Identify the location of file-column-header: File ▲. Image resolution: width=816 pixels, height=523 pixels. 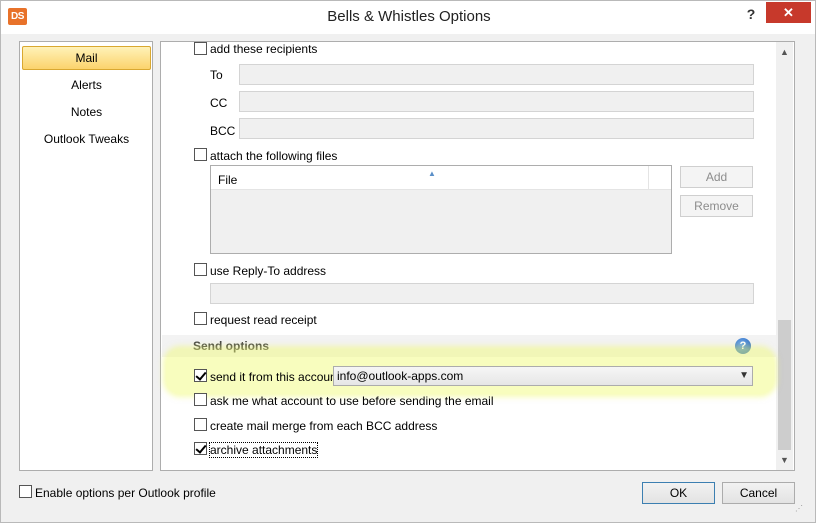
(430, 178).